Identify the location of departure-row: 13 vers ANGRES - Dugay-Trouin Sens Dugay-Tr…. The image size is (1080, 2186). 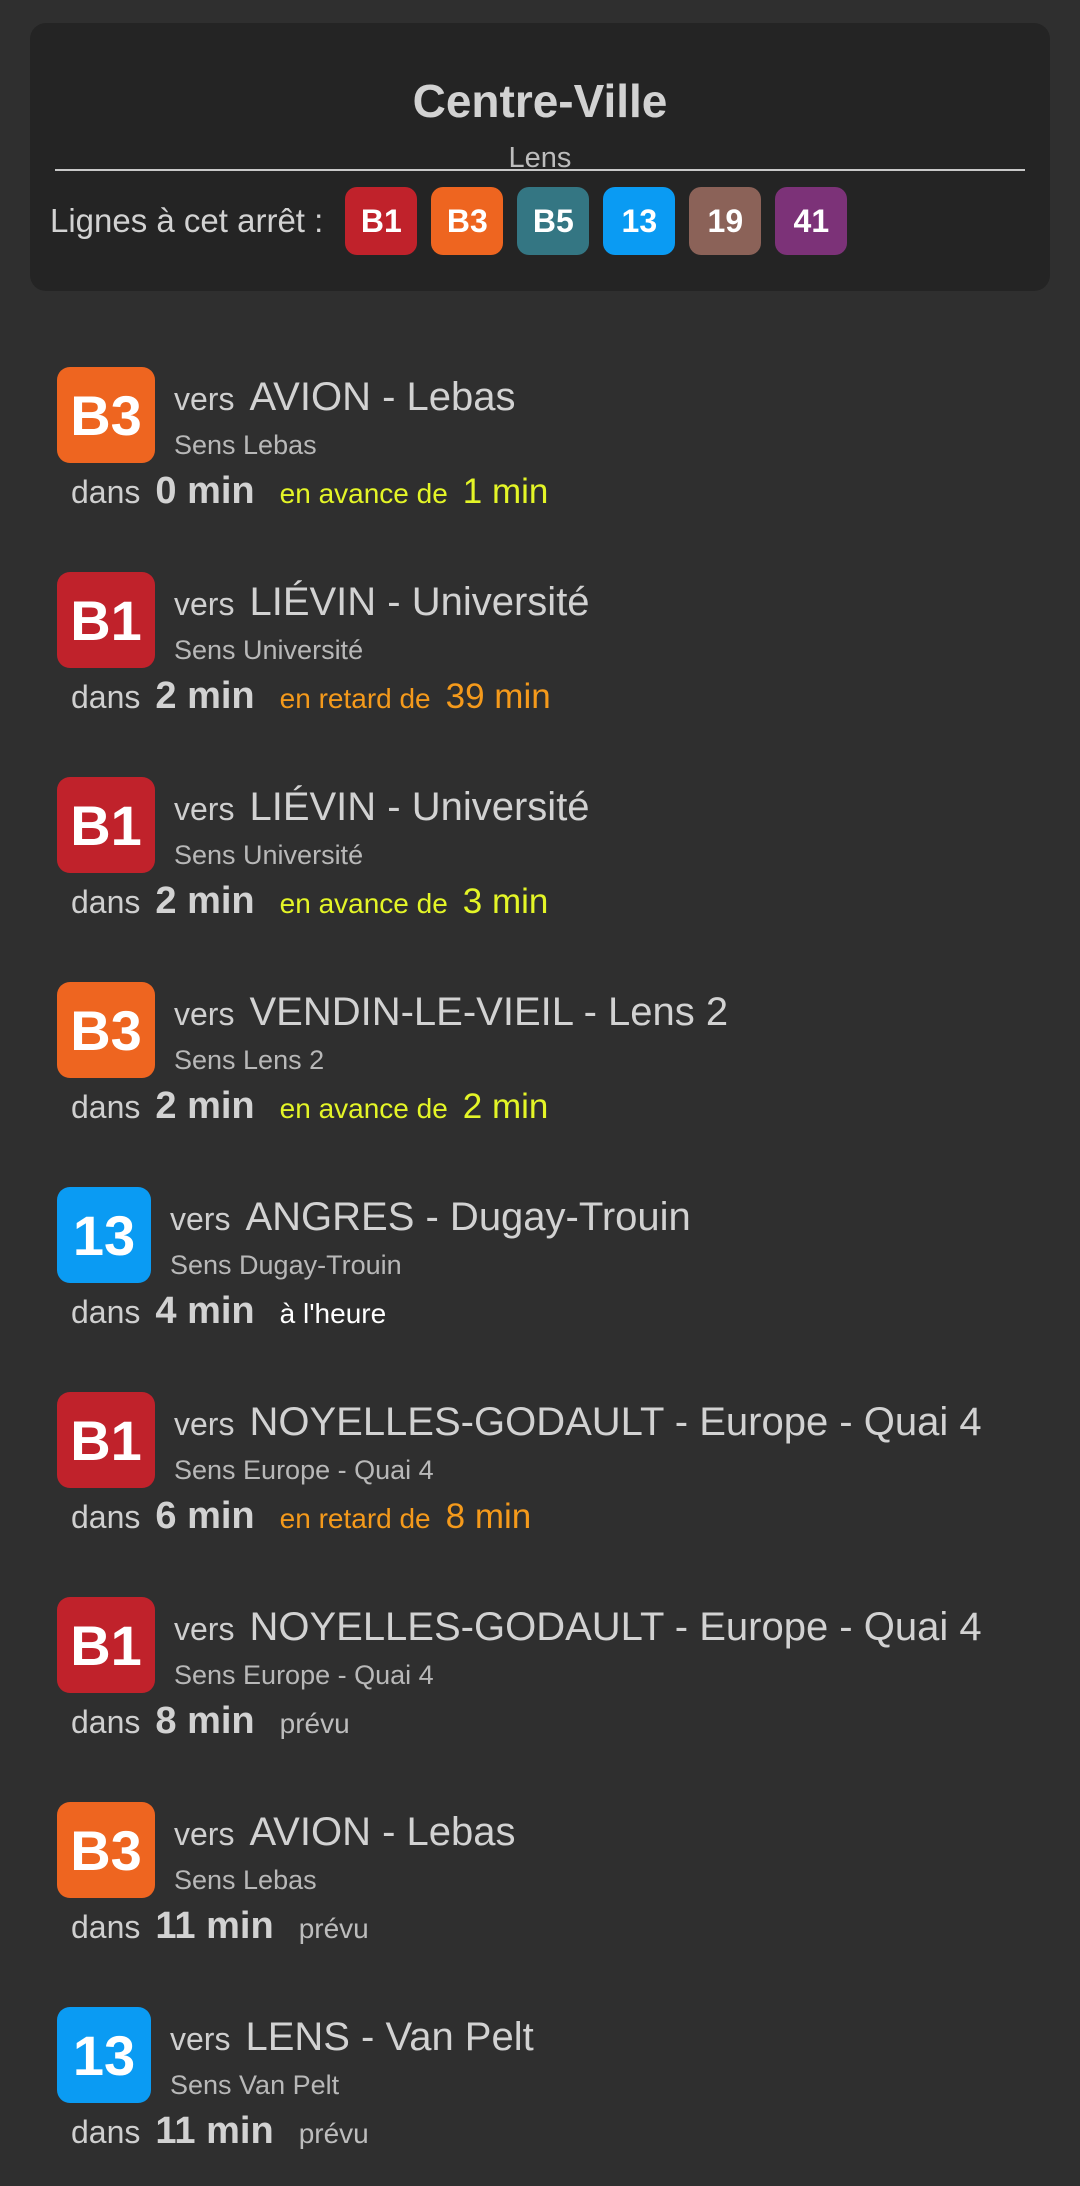
(540, 1271).